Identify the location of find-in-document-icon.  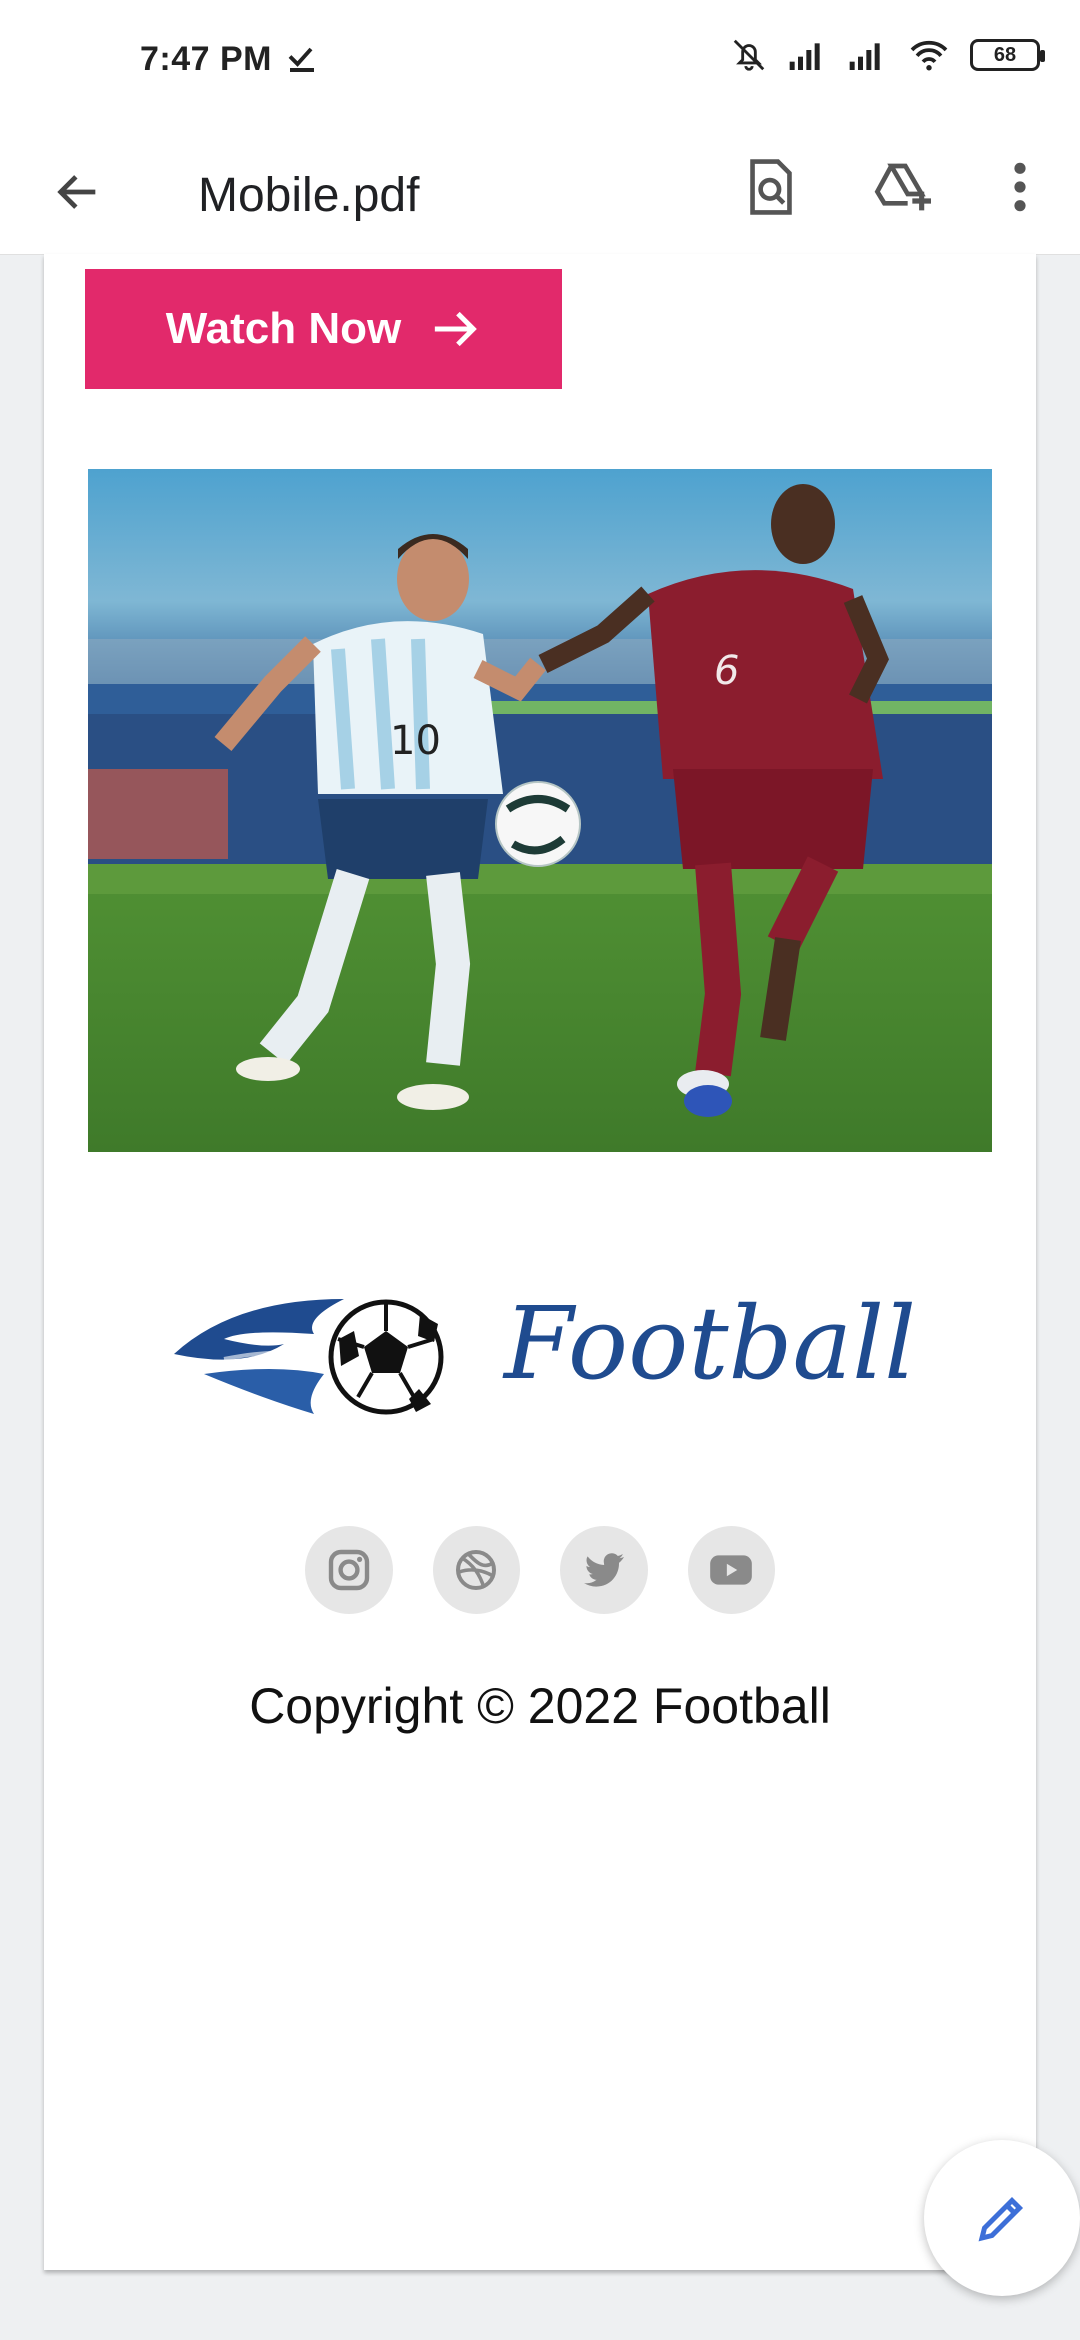
(771, 187).